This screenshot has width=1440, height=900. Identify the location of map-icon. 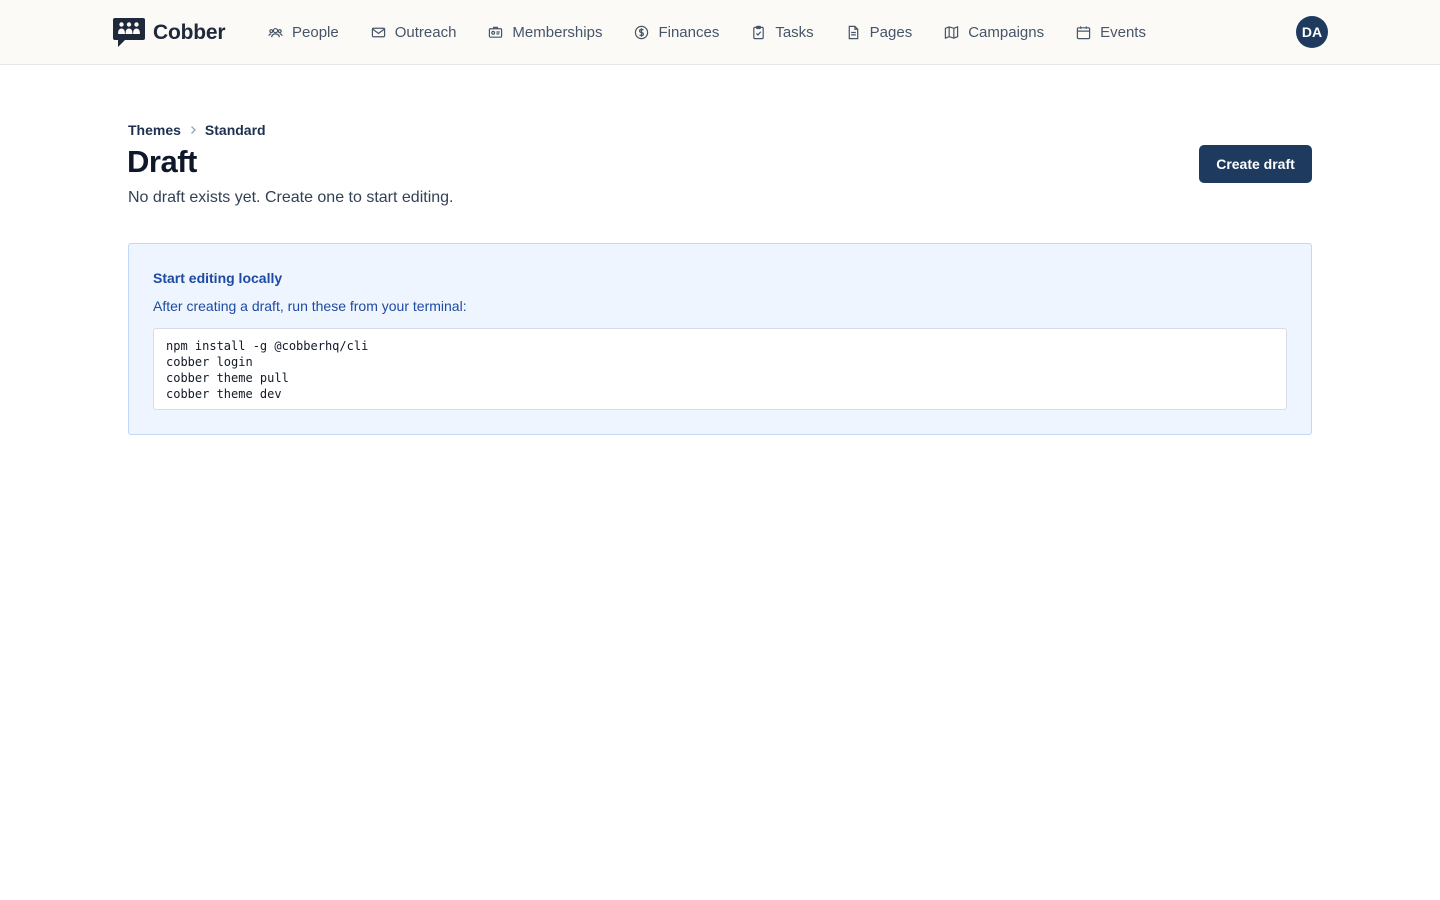
(951, 32).